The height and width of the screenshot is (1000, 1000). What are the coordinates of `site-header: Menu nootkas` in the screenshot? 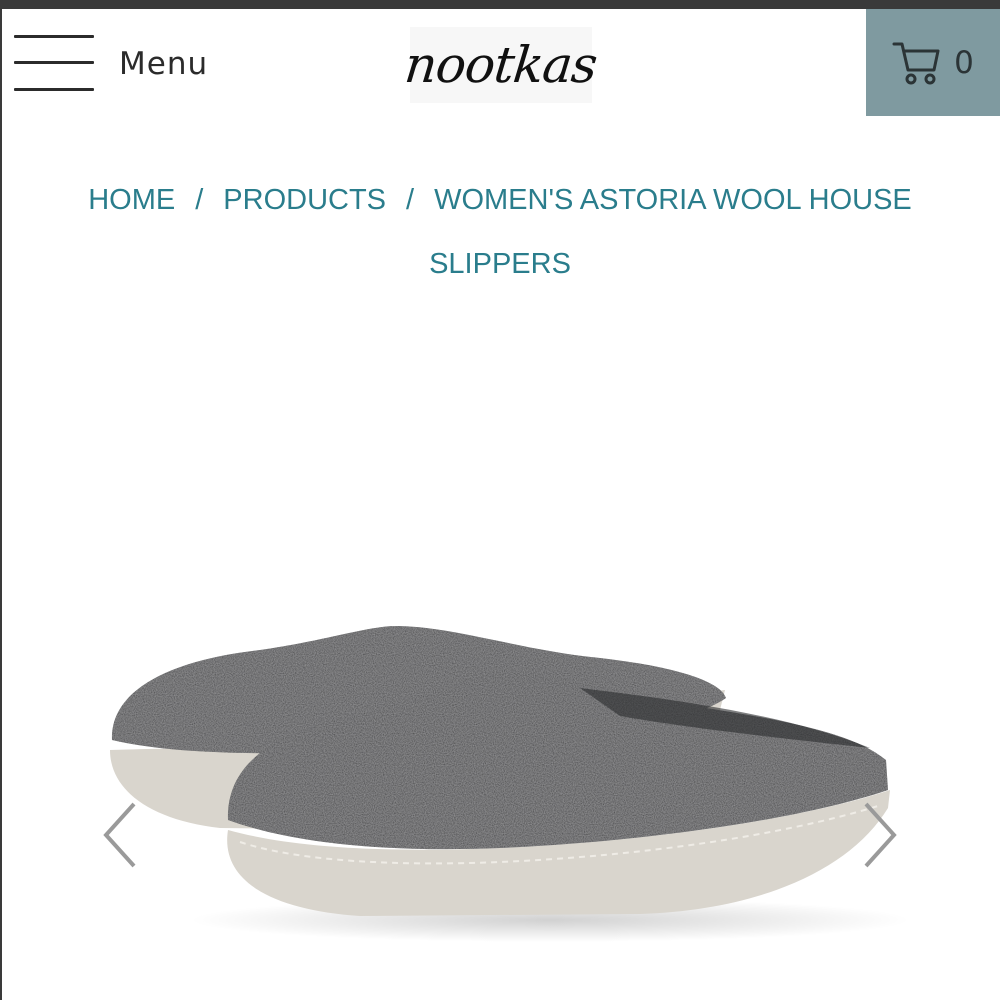 It's located at (500, 62).